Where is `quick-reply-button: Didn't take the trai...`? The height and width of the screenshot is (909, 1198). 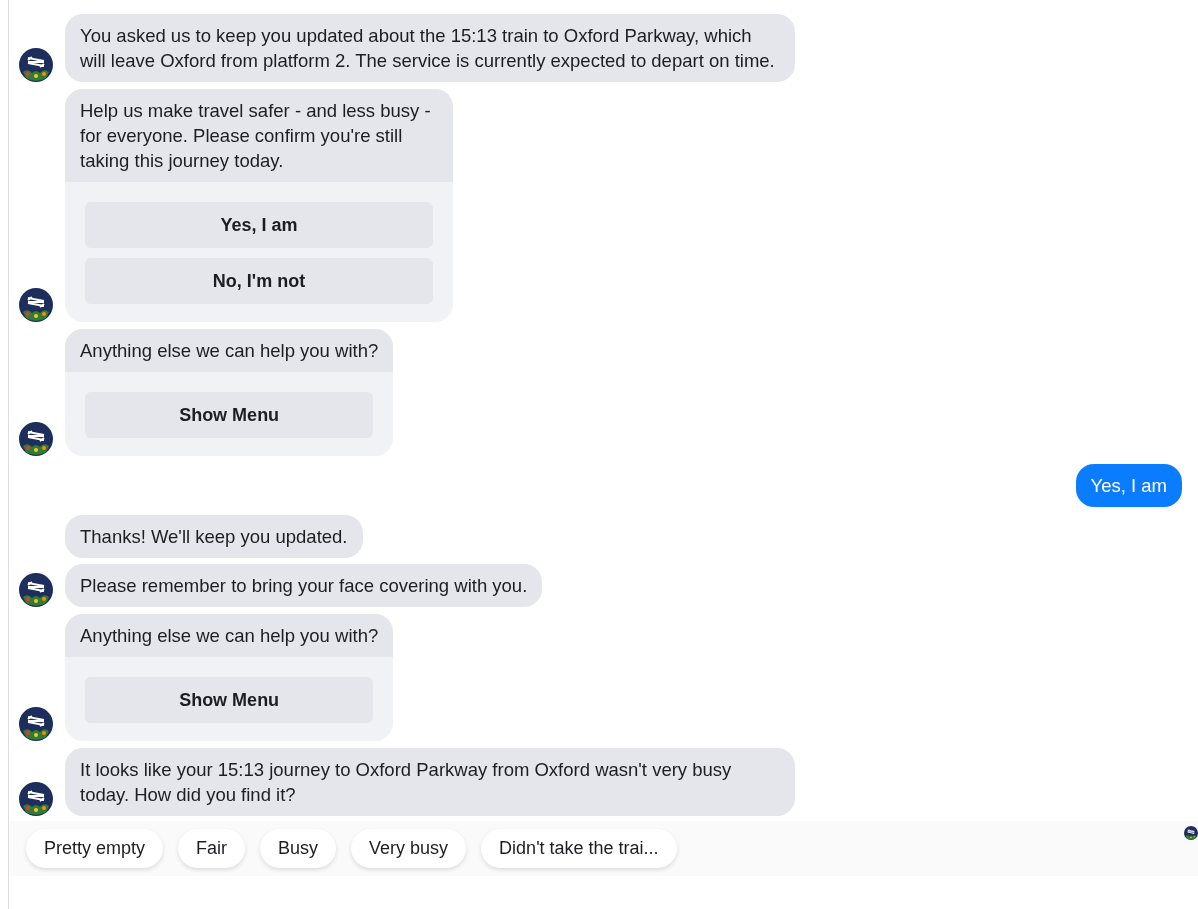 quick-reply-button: Didn't take the trai... is located at coordinates (579, 848).